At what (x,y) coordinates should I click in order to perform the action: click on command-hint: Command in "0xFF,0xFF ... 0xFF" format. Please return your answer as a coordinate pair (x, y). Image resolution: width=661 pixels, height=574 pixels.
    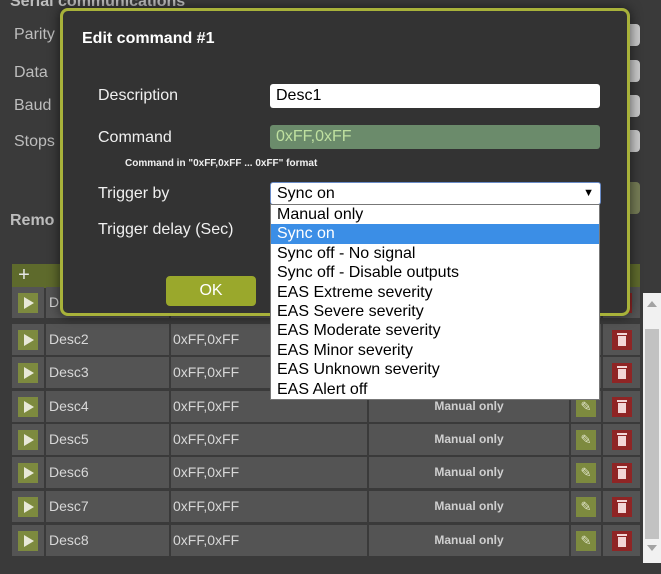
    Looking at the image, I should click on (221, 163).